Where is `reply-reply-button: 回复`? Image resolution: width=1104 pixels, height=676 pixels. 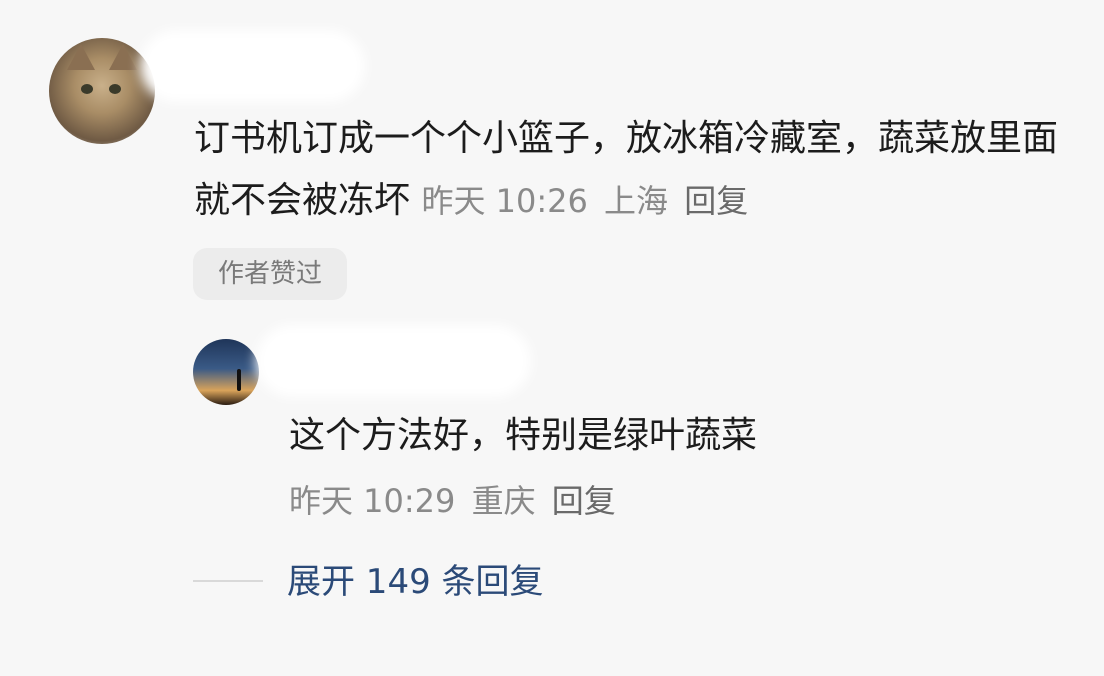 reply-reply-button: 回复 is located at coordinates (584, 501).